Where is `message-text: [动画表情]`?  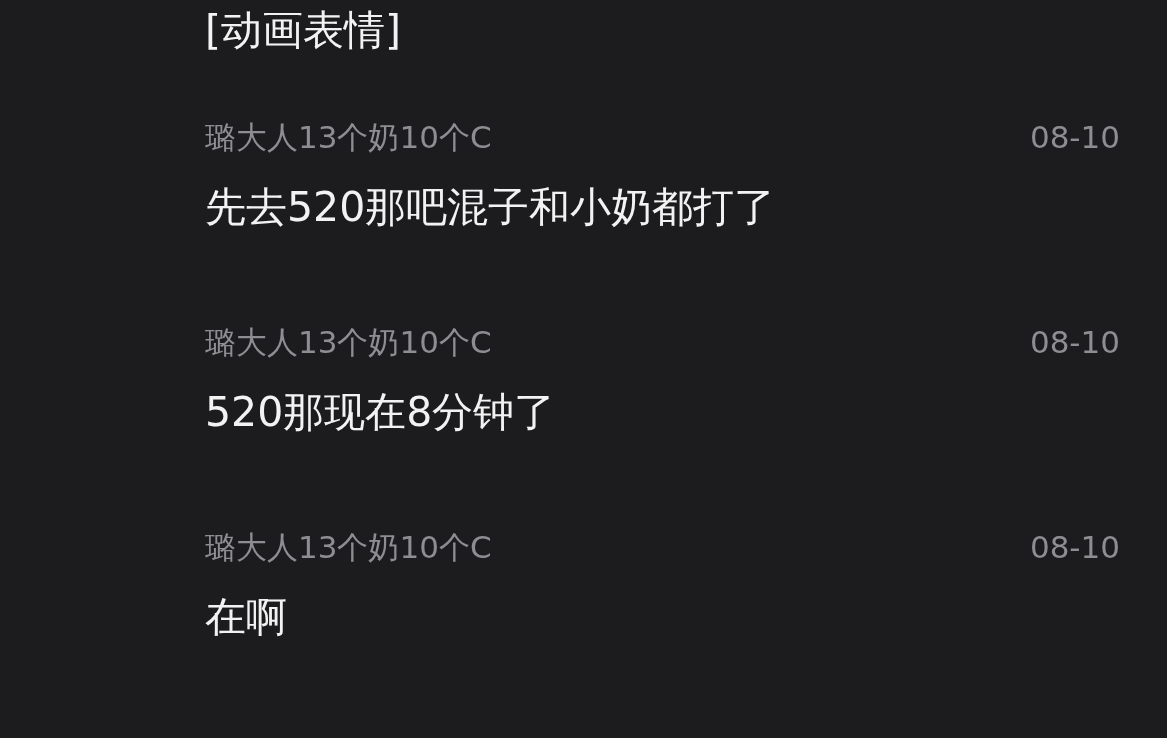
message-text: [动画表情] is located at coordinates (303, 30).